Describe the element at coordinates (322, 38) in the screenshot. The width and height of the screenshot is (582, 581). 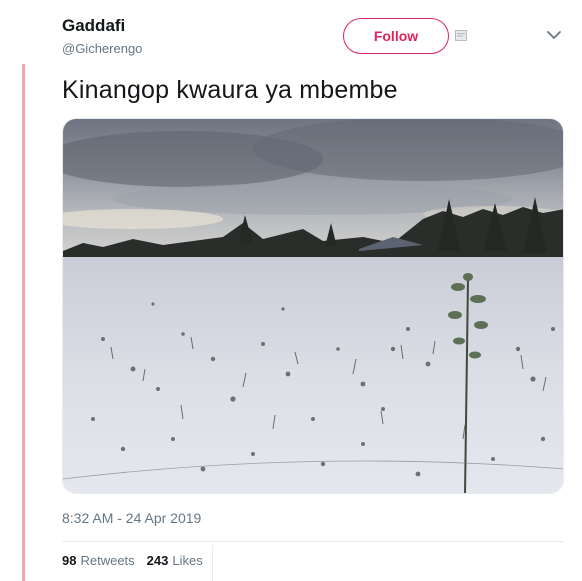
I see `tweet-header: Gaddafi @Gicherengo Follow` at that location.